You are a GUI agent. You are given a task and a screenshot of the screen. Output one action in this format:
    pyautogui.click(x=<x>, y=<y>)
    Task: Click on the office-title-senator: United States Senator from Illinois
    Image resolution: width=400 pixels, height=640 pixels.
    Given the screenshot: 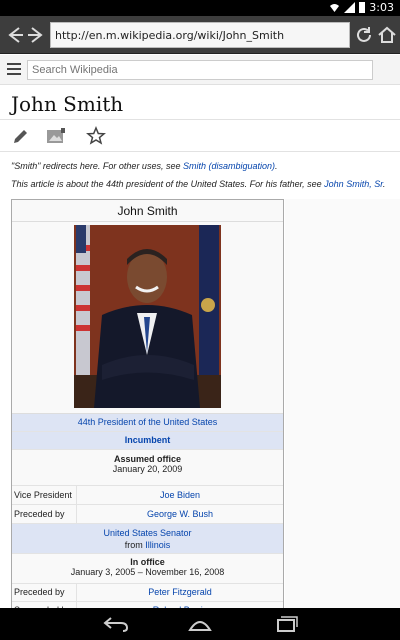 What is the action you would take?
    pyautogui.click(x=147, y=539)
    